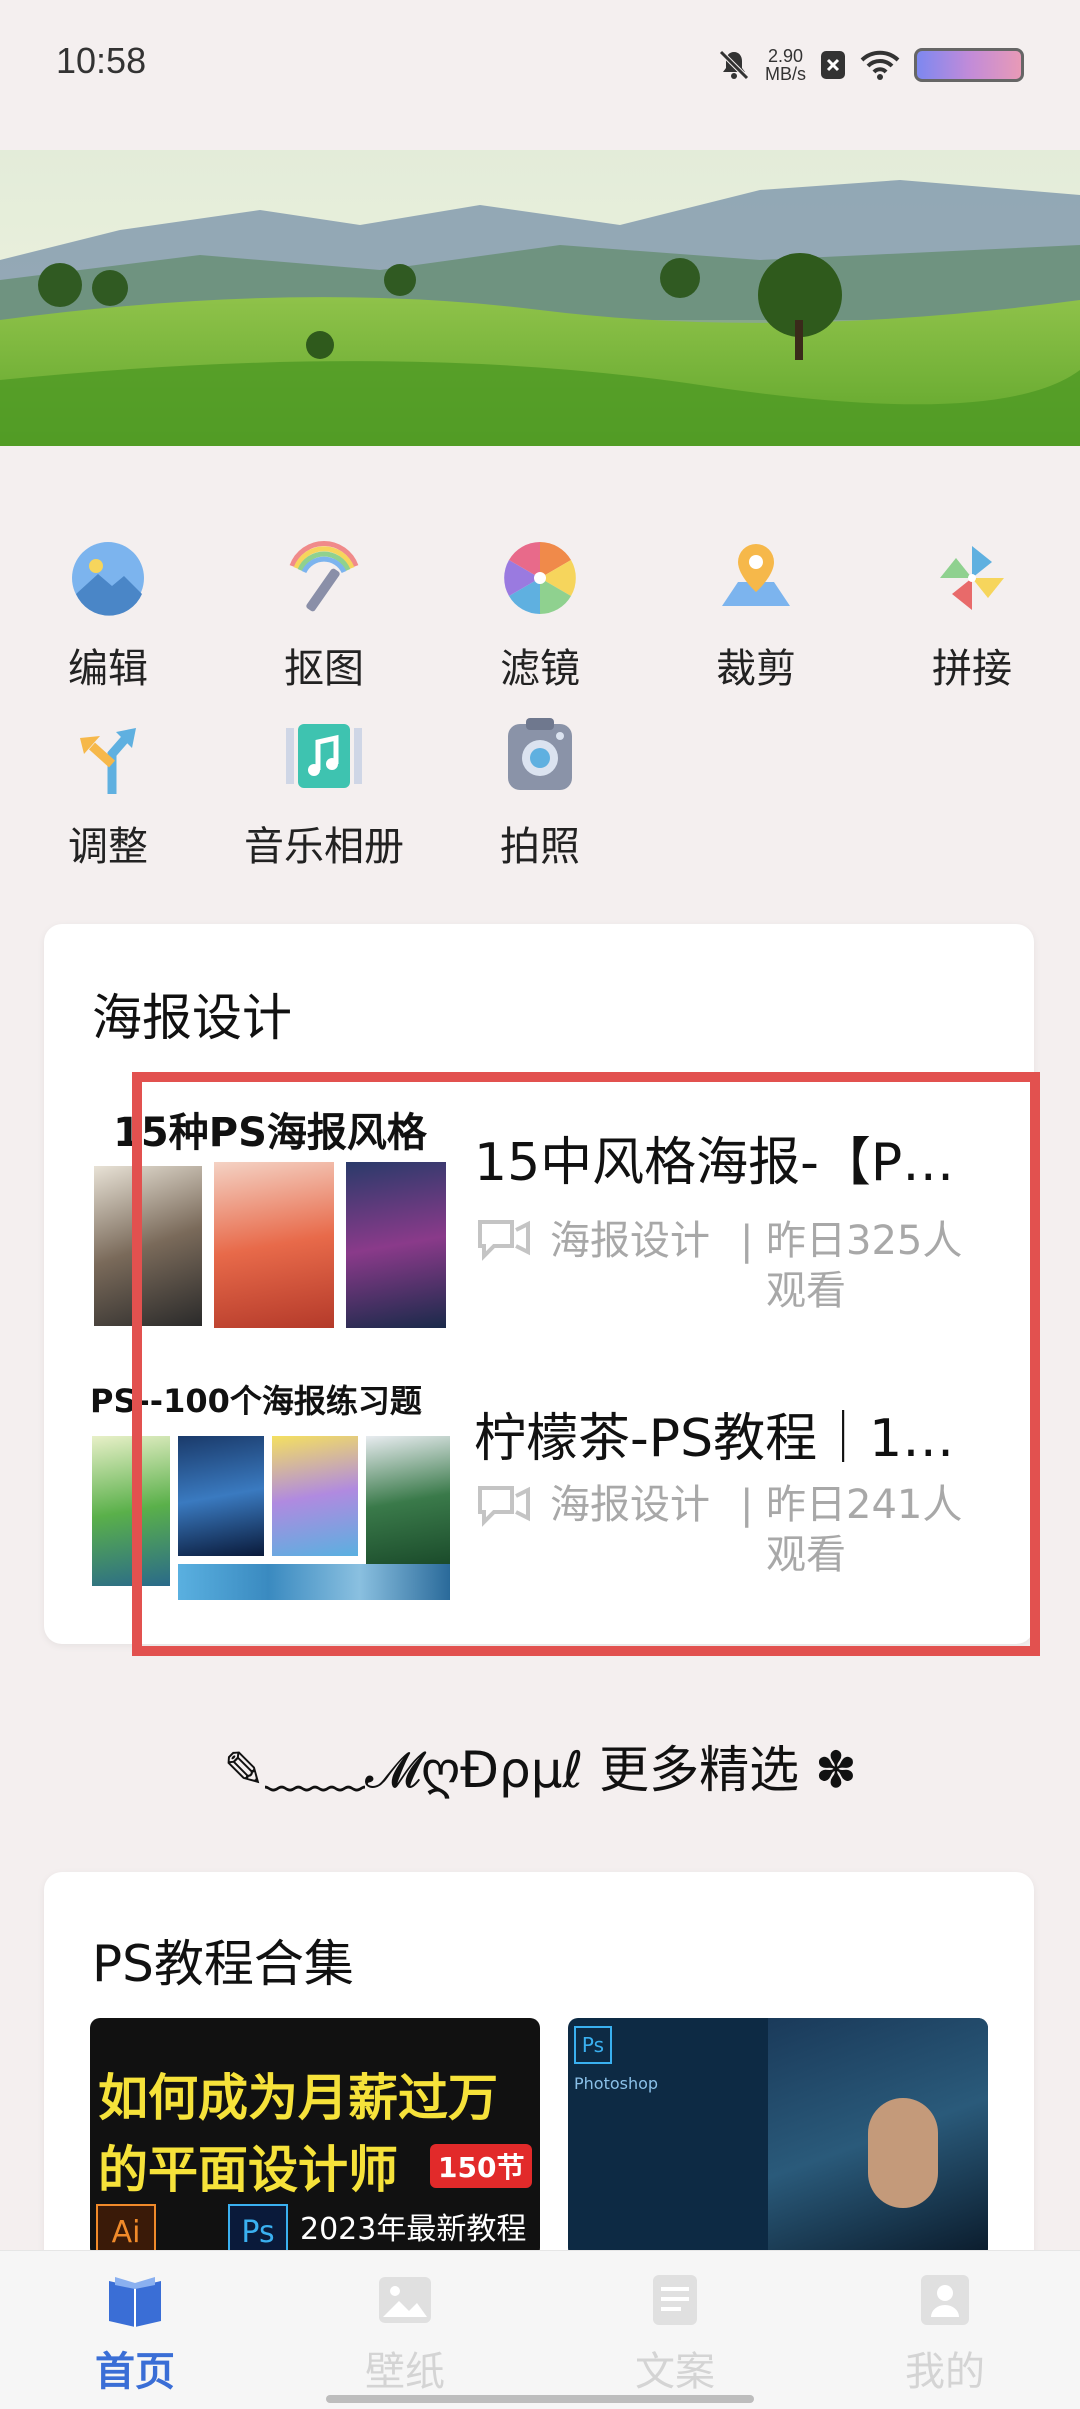 The width and height of the screenshot is (1080, 2409). I want to click on wifi-icon, so click(880, 65).